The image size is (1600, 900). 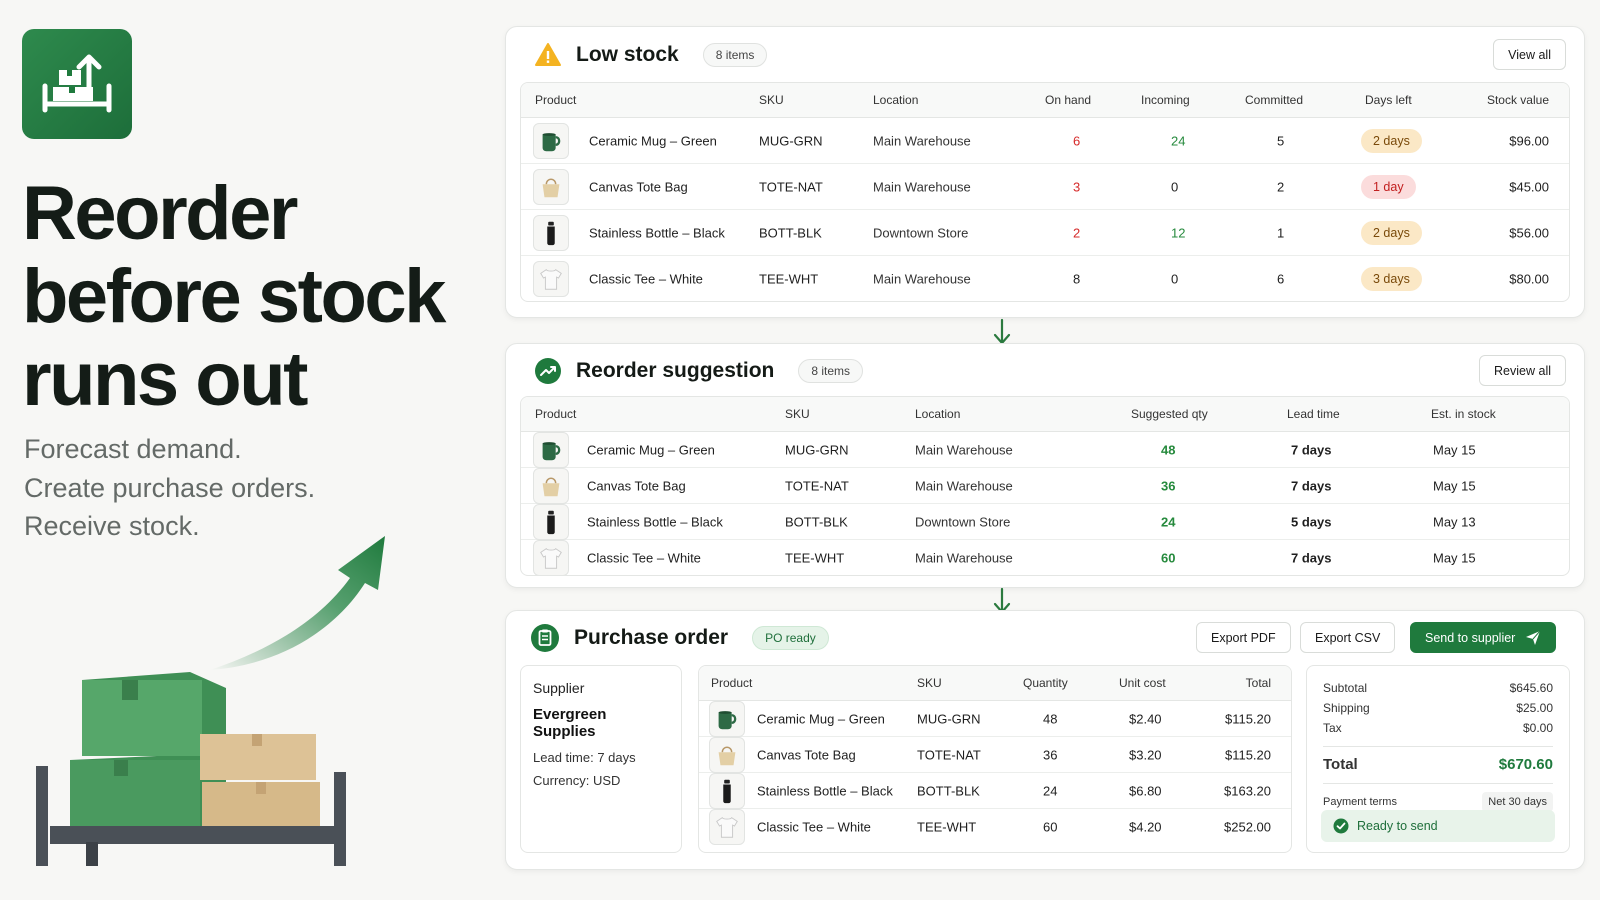 I want to click on growth-arrow-icon, so click(x=297, y=603).